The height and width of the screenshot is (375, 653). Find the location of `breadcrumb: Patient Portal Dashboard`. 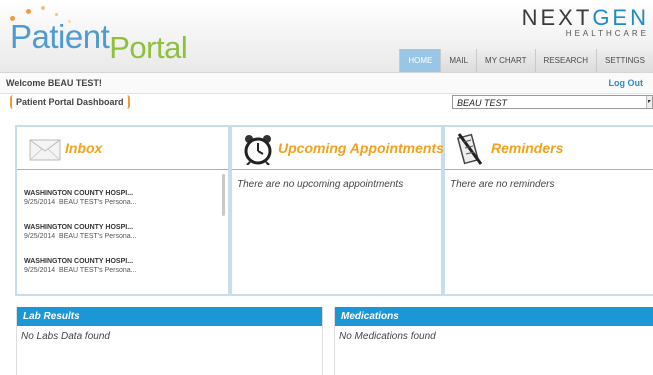

breadcrumb: Patient Portal Dashboard is located at coordinates (70, 102).